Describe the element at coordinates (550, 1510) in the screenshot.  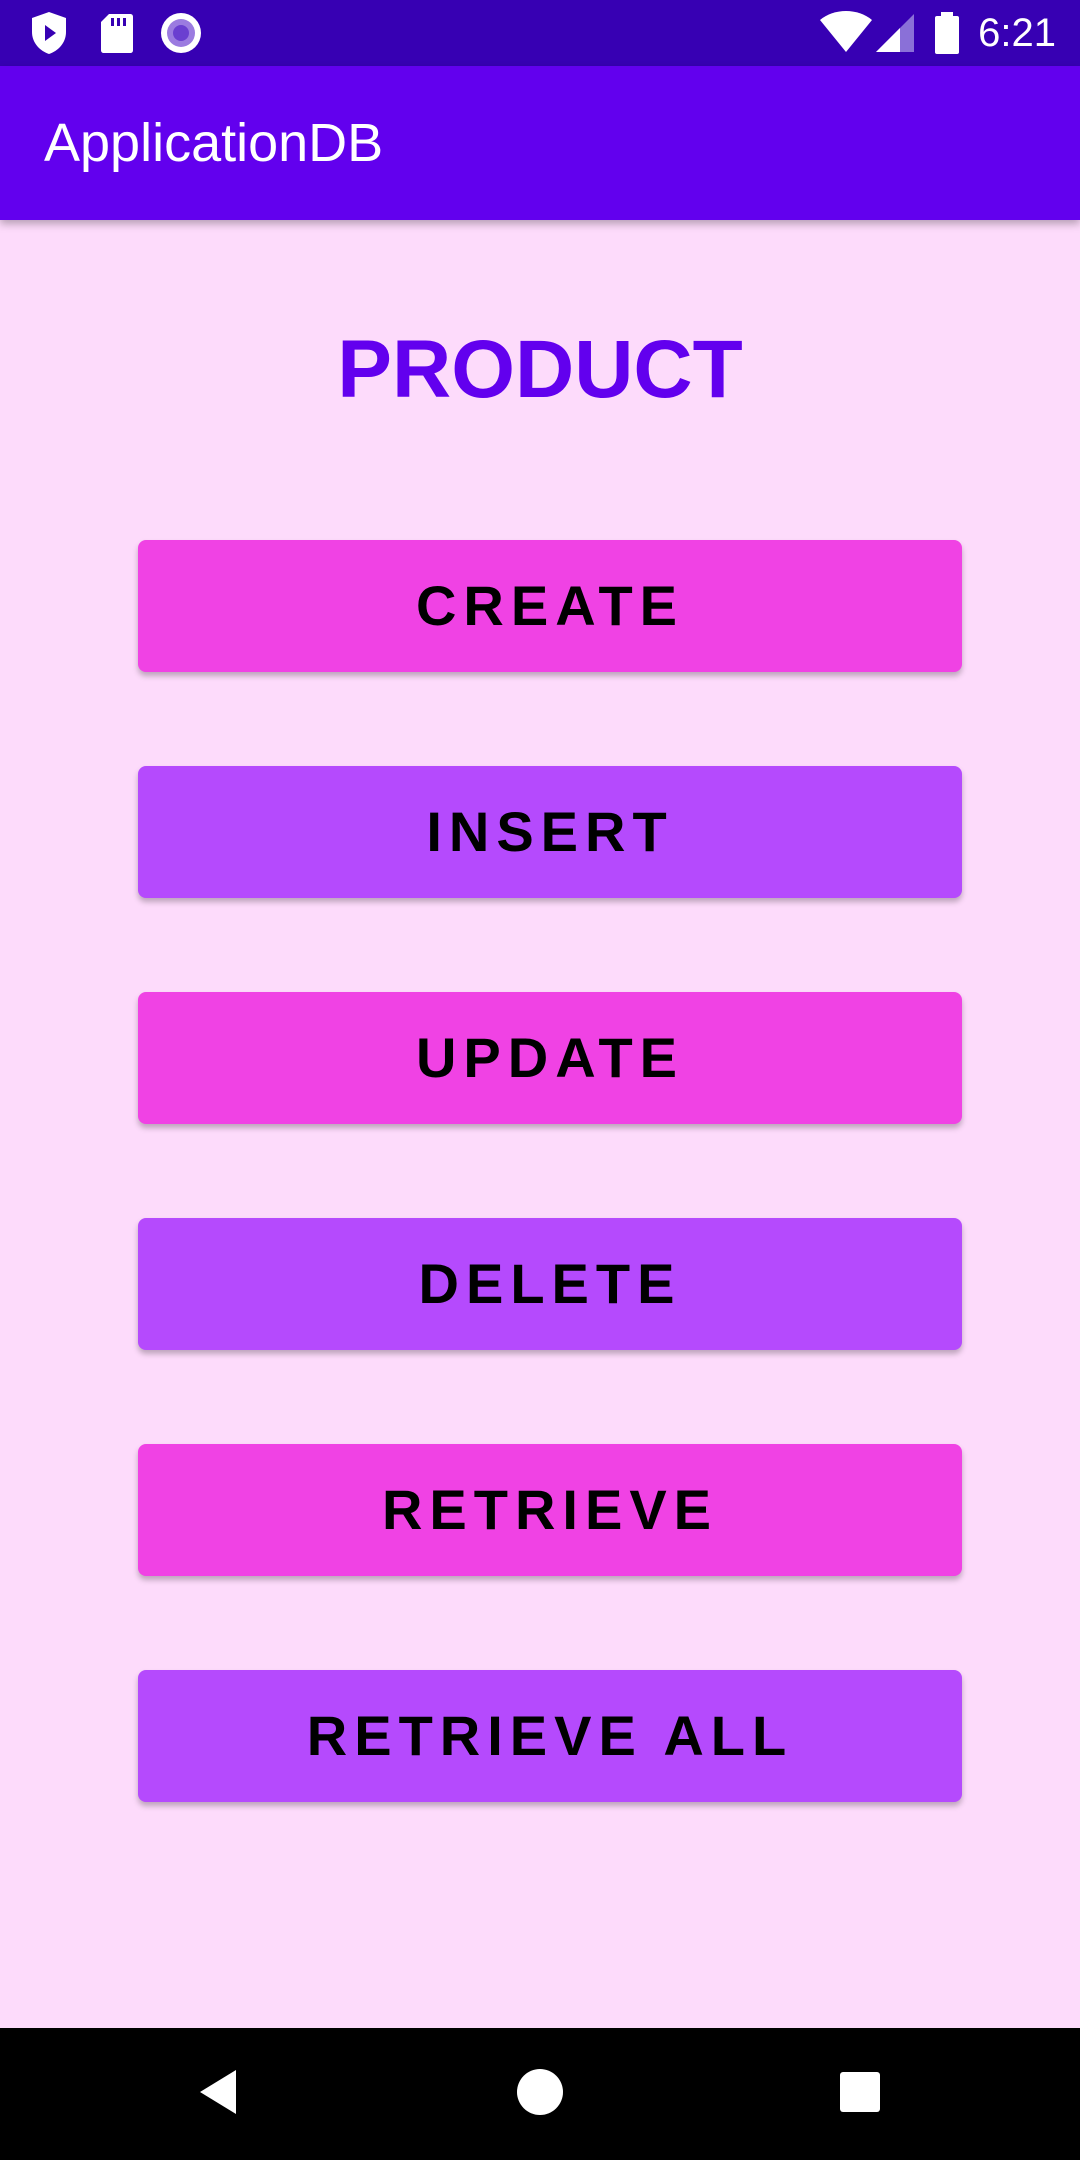
I see `retrieve-button: RETRIEVE` at that location.